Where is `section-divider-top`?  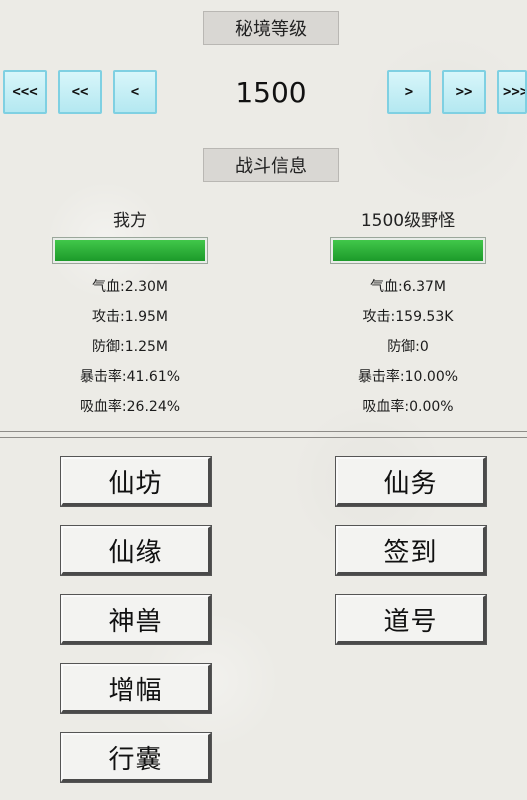
section-divider-top is located at coordinates (263, 431).